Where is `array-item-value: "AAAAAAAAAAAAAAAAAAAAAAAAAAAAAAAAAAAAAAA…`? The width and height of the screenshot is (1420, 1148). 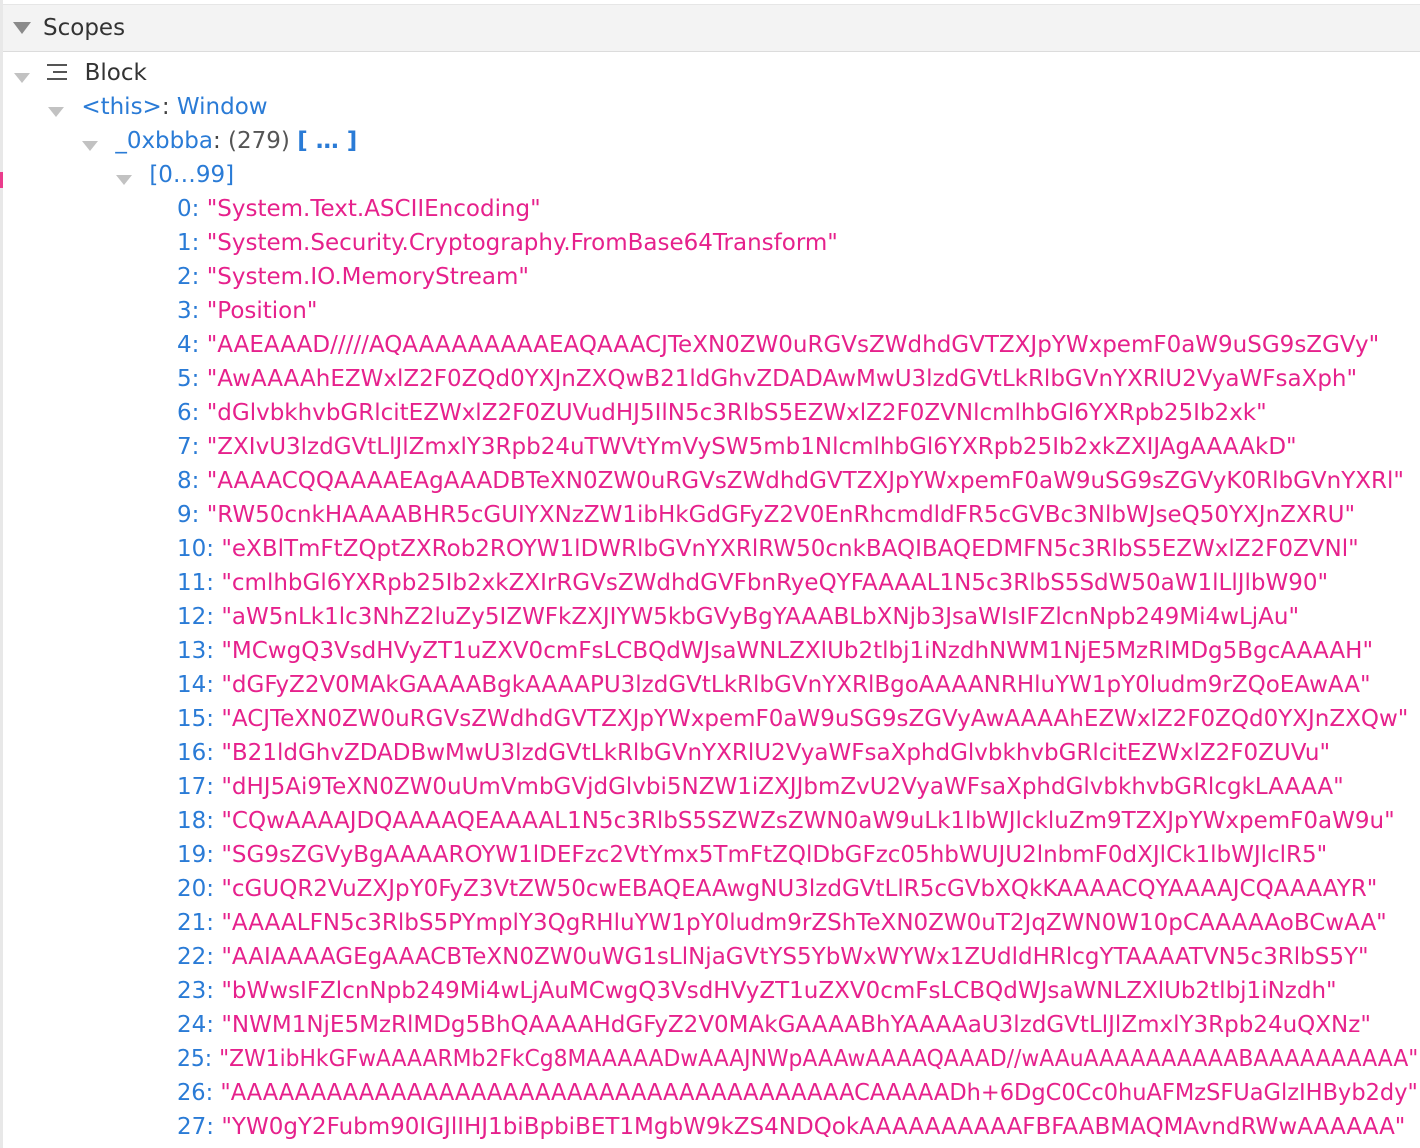 array-item-value: "AAAAAAAAAAAAAAAAAAAAAAAAAAAAAAAAAAAAAAA… is located at coordinates (819, 1093).